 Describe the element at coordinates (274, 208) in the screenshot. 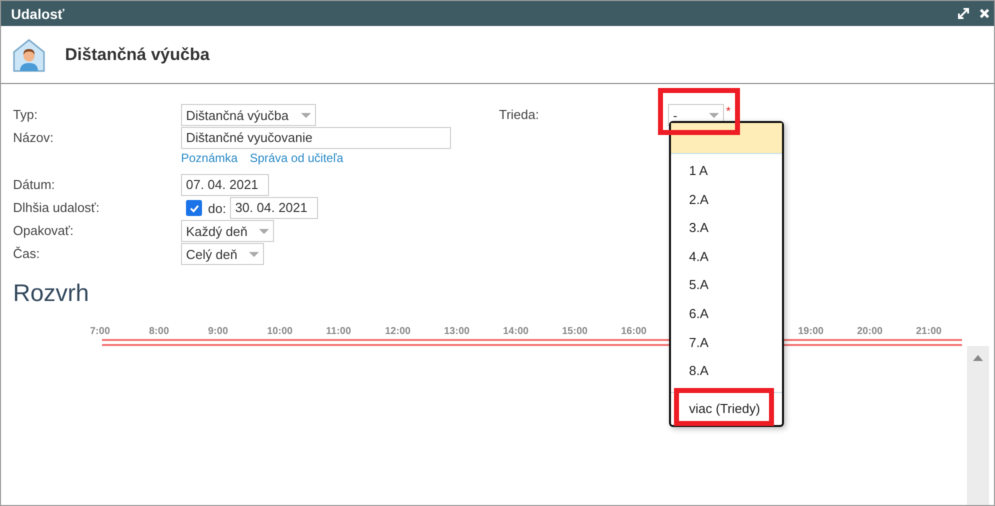

I see `date-field: 30. 04. 2021` at that location.